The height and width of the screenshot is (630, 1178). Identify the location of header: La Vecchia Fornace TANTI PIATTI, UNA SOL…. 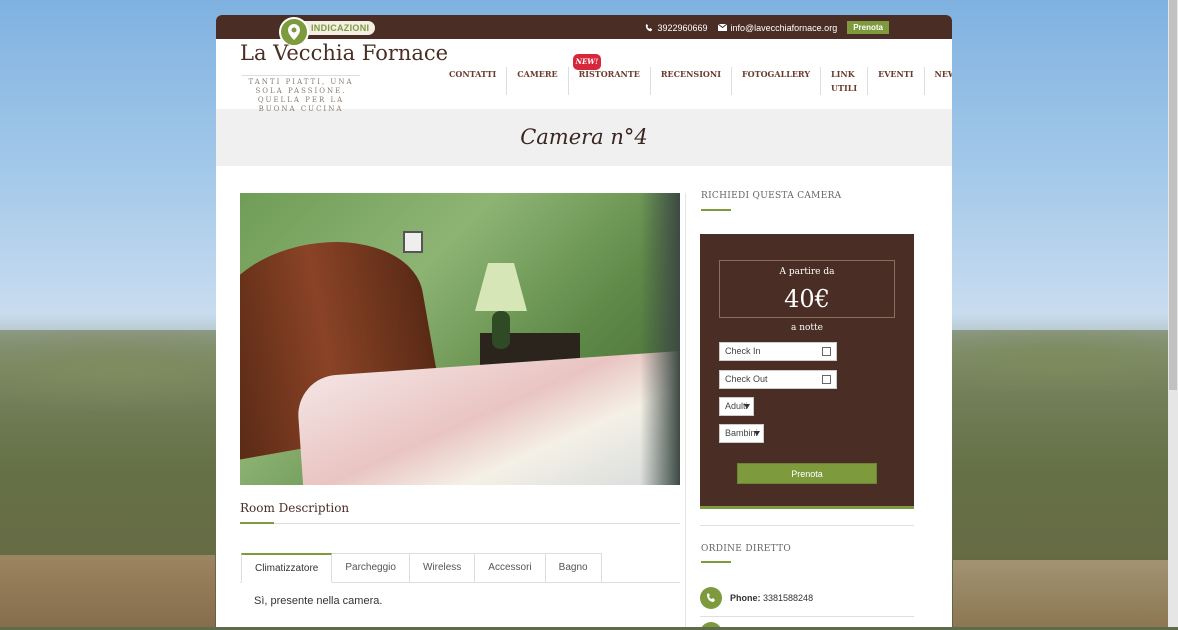
(584, 76).